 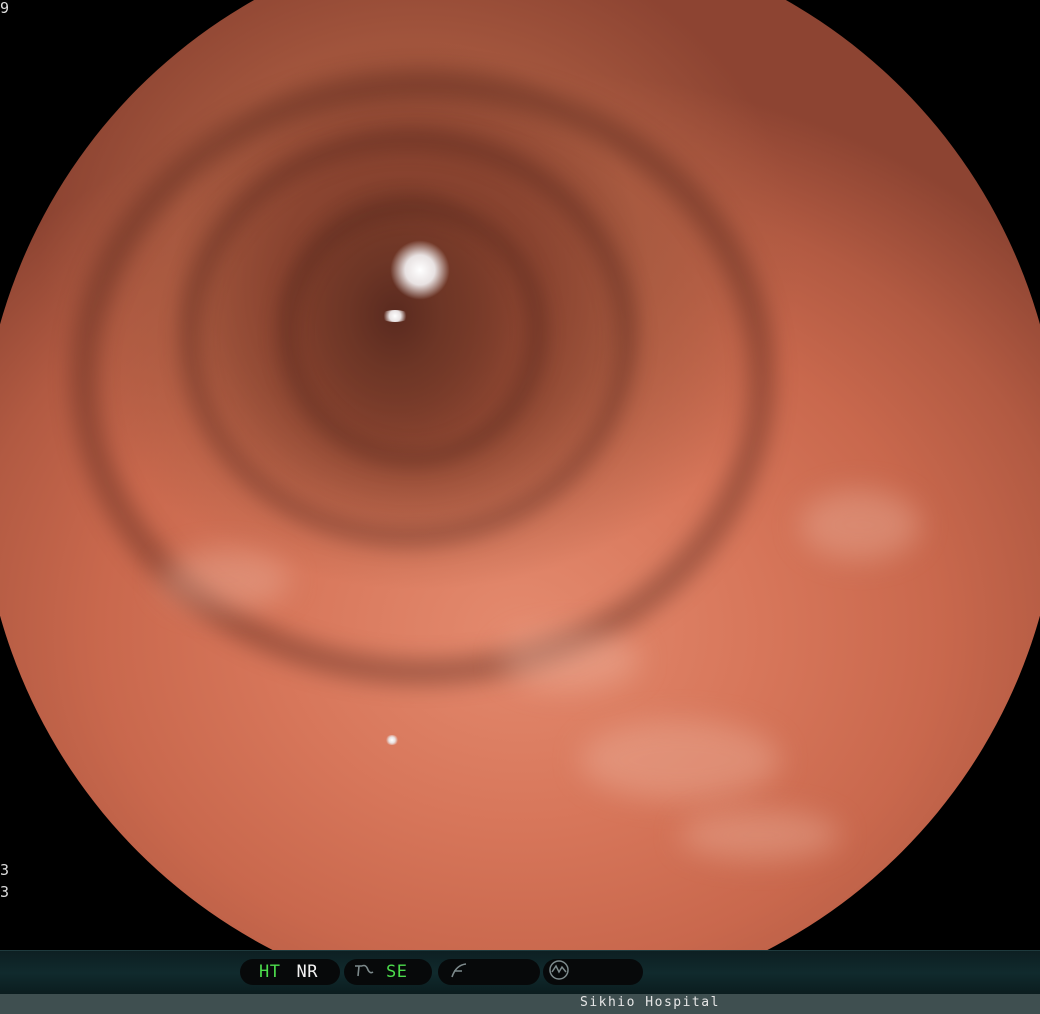 I want to click on edge-mark-top: 9, so click(x=5, y=8).